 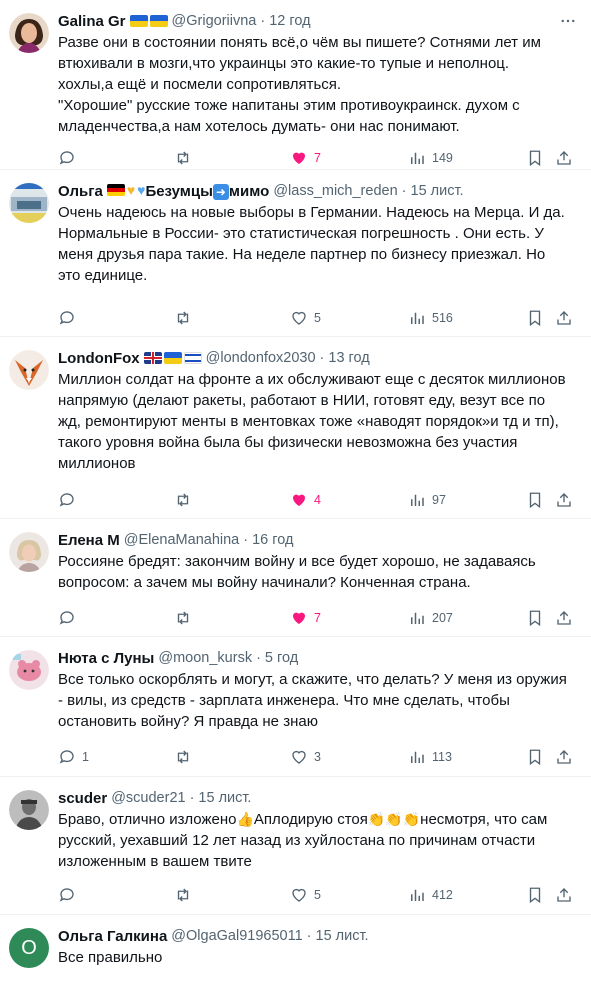 I want to click on views-button: 412, so click(x=430, y=895).